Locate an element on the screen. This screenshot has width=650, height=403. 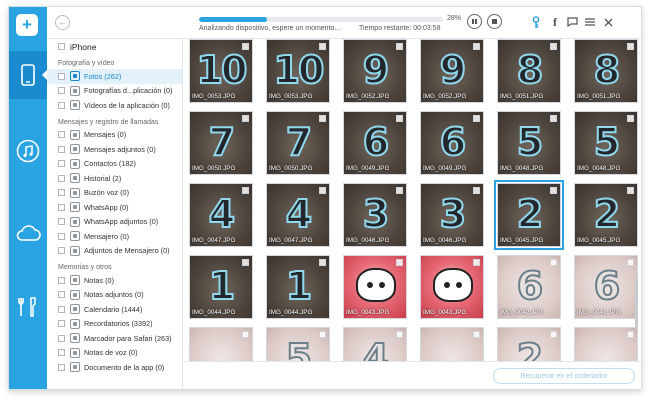
sidebar-item: Notas de voz (0) is located at coordinates (114, 353).